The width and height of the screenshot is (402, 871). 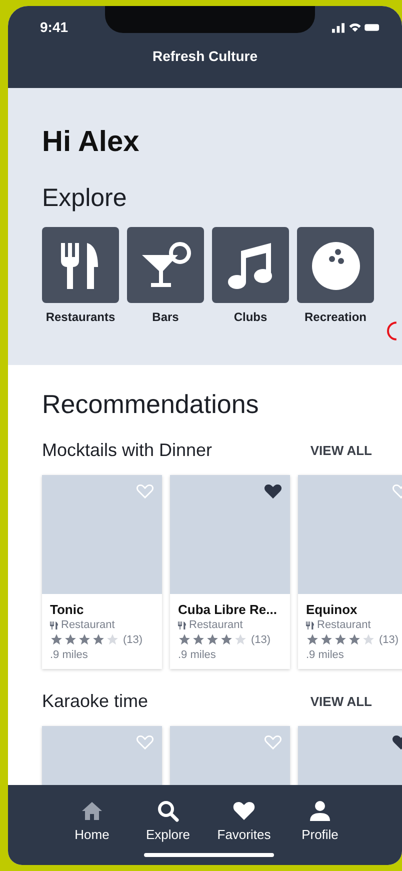 I want to click on category-label: Clubs, so click(x=251, y=317).